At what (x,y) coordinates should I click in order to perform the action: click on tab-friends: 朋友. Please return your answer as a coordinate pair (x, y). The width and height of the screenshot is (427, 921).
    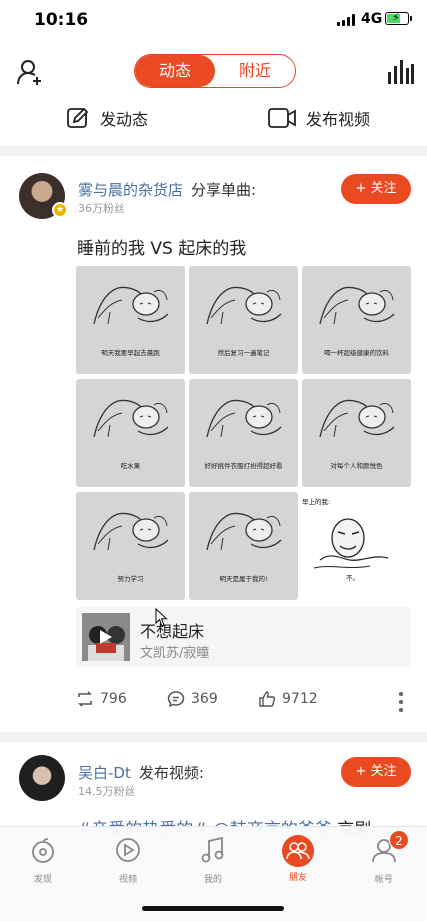
    Looking at the image, I should click on (298, 859).